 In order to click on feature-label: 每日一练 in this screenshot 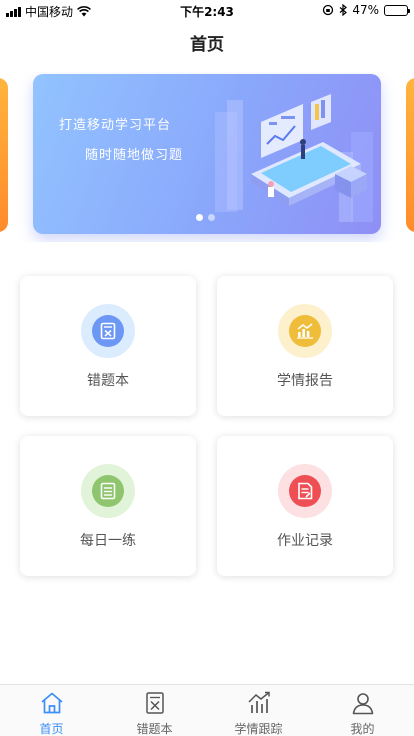, I will do `click(108, 541)`.